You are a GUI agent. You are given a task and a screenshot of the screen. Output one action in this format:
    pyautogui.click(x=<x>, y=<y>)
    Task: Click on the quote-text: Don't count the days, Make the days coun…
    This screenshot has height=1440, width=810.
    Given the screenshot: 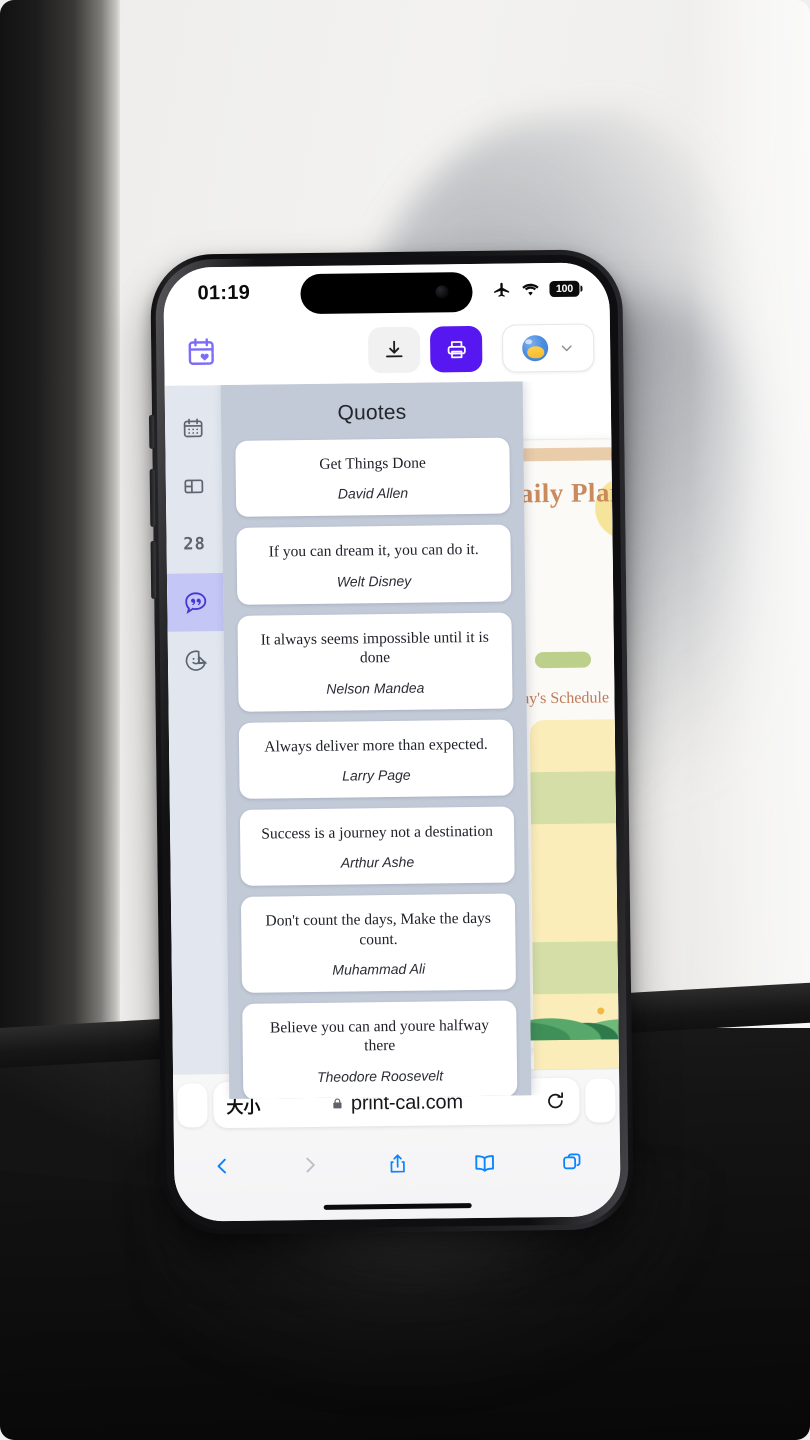 What is the action you would take?
    pyautogui.click(x=378, y=929)
    